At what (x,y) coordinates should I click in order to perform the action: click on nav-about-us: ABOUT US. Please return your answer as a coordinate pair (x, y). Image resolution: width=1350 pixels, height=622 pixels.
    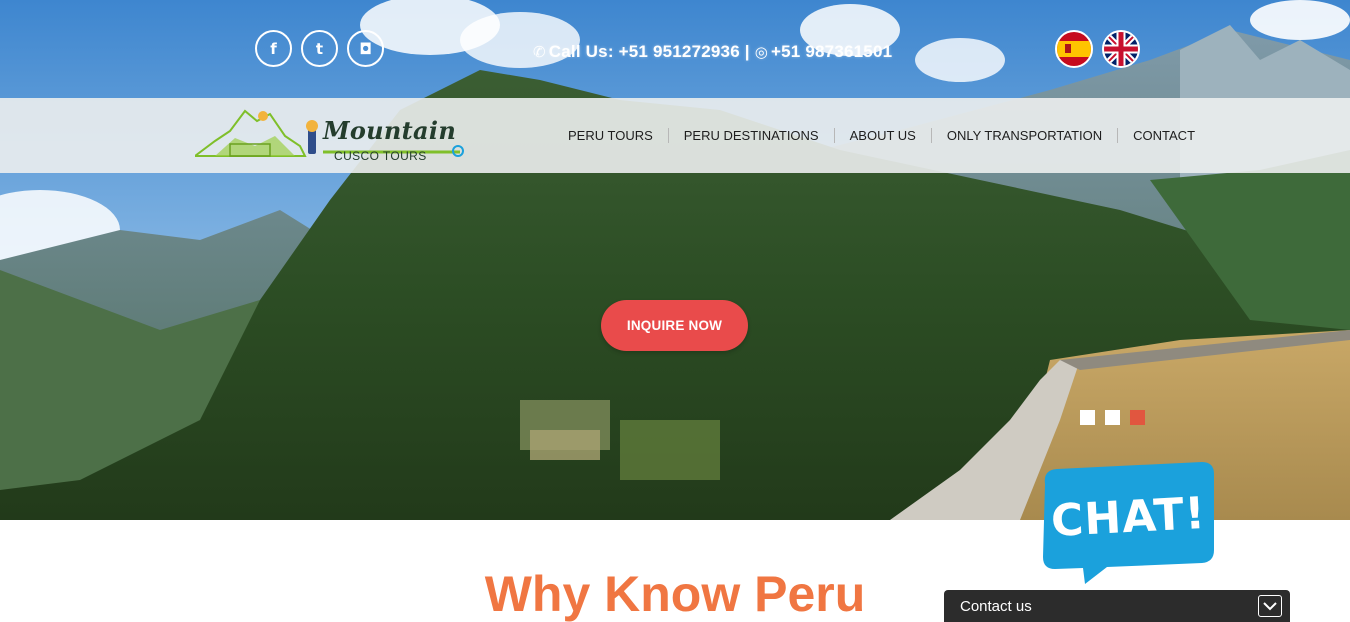
    Looking at the image, I should click on (882, 135).